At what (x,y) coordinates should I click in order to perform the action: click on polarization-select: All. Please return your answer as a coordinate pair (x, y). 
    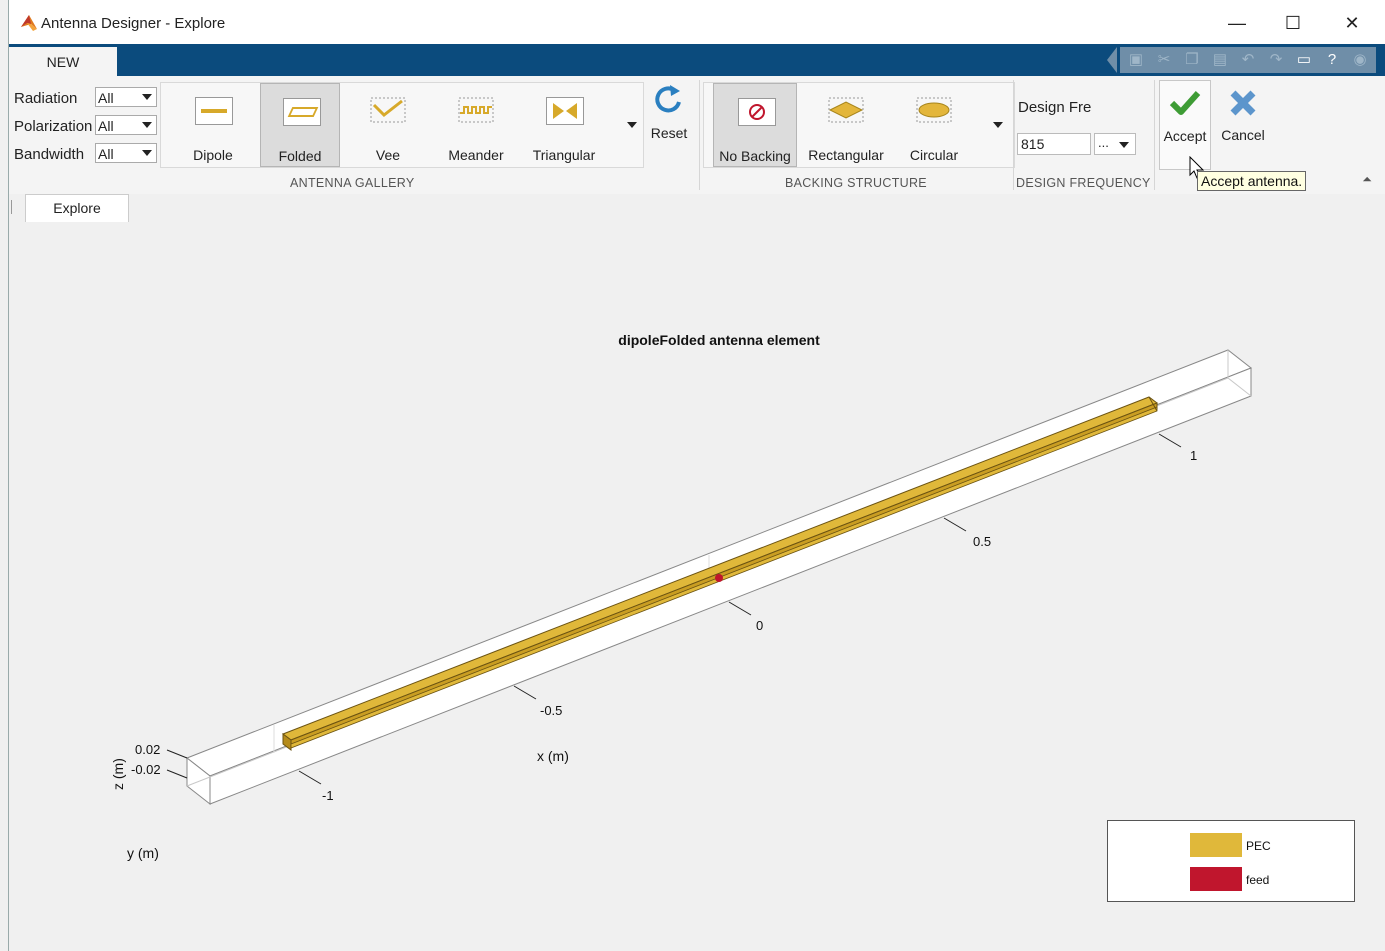
    Looking at the image, I should click on (126, 125).